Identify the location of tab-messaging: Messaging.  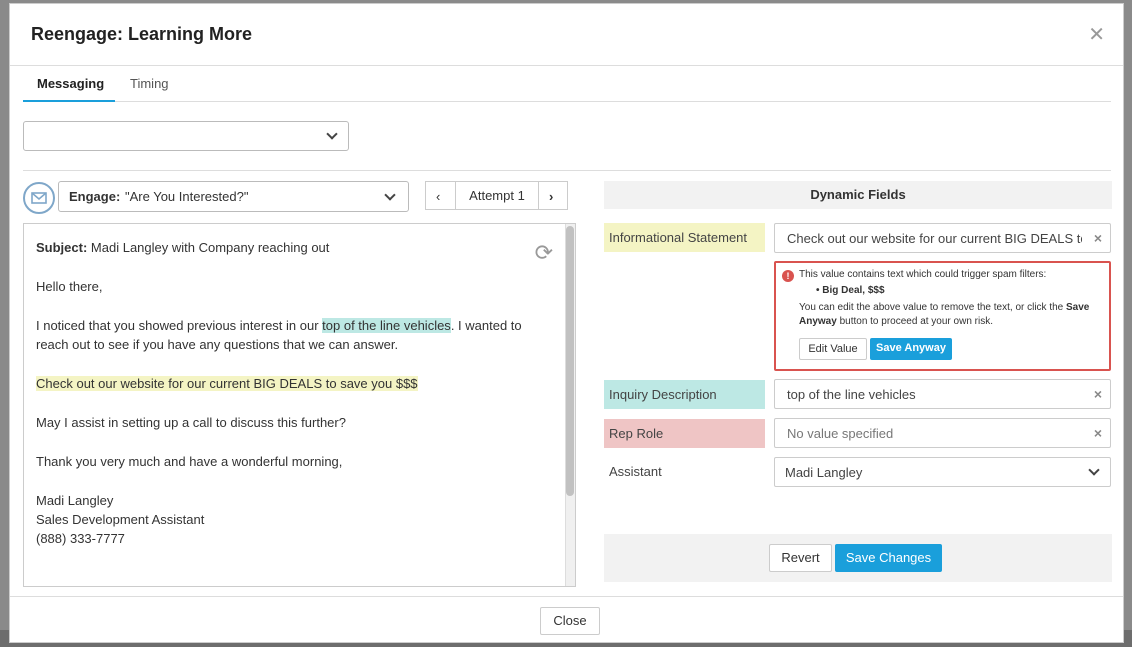
(70, 83).